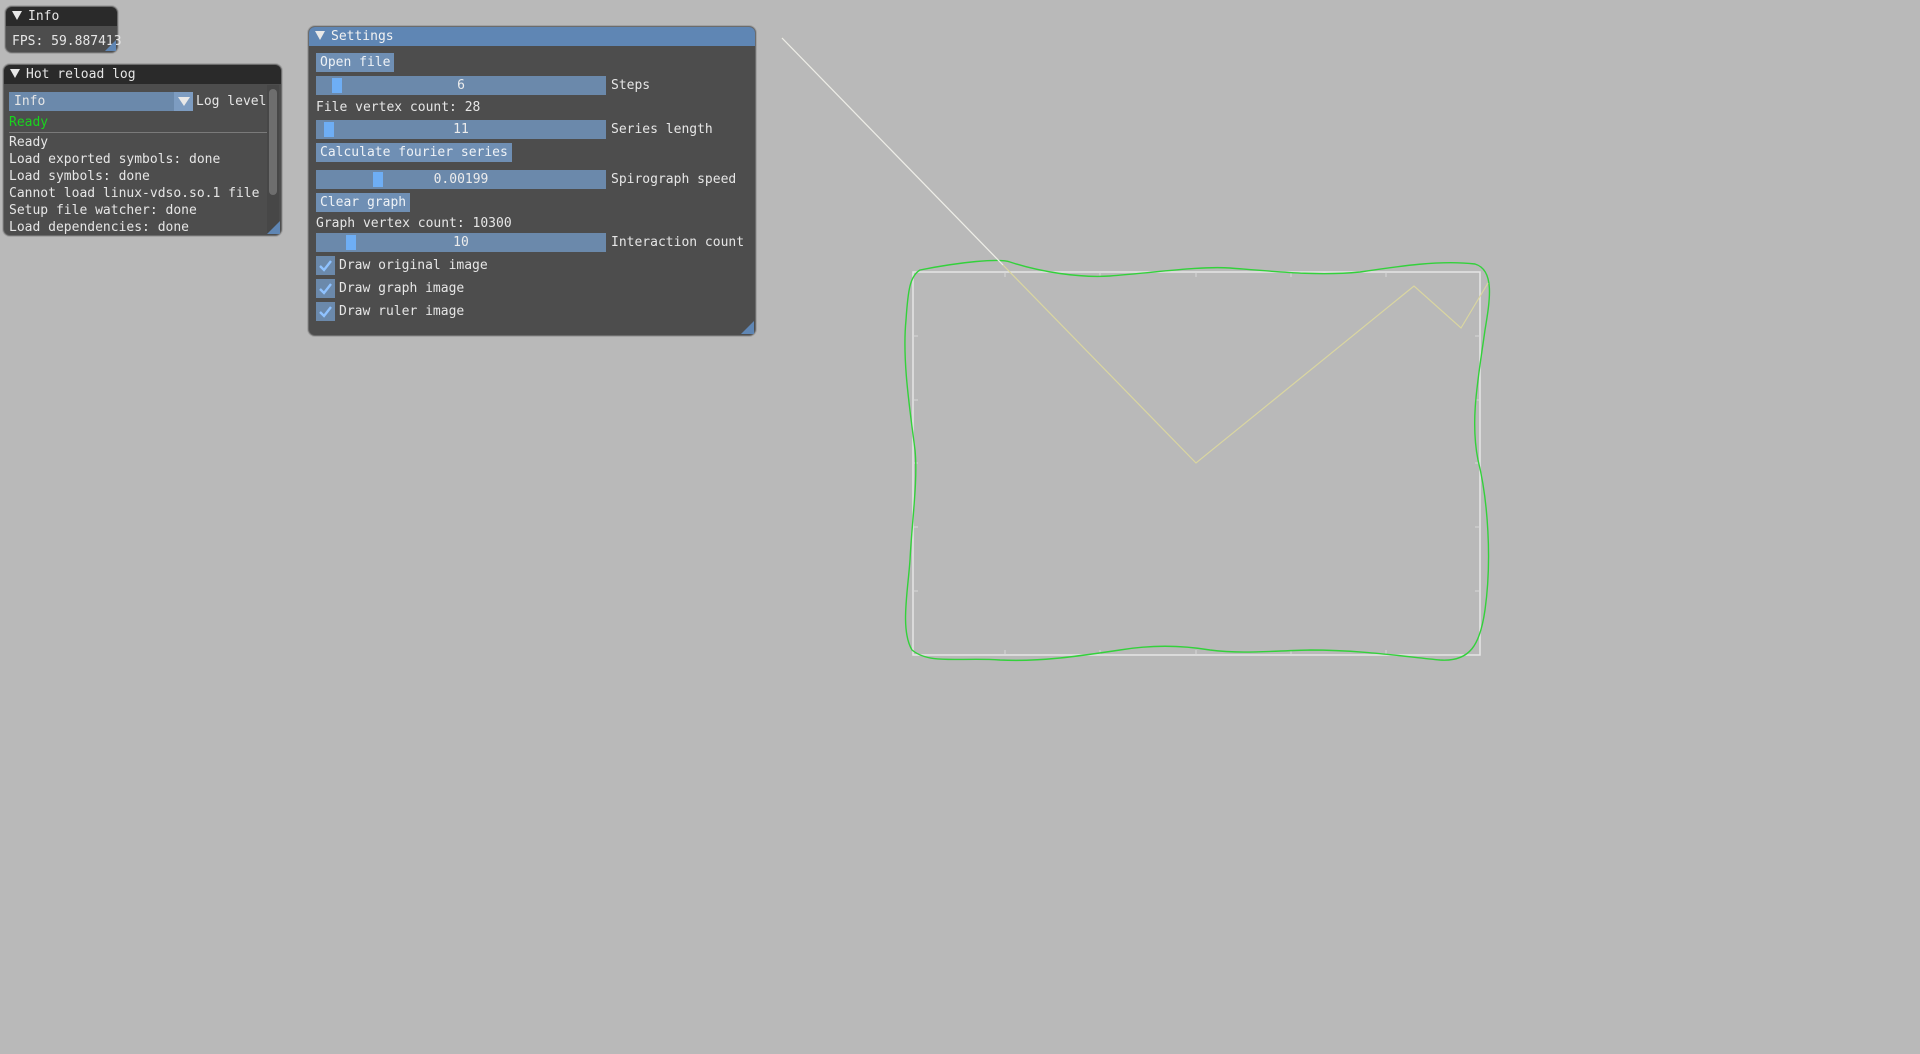  I want to click on series-length-slider: 11, so click(461, 129).